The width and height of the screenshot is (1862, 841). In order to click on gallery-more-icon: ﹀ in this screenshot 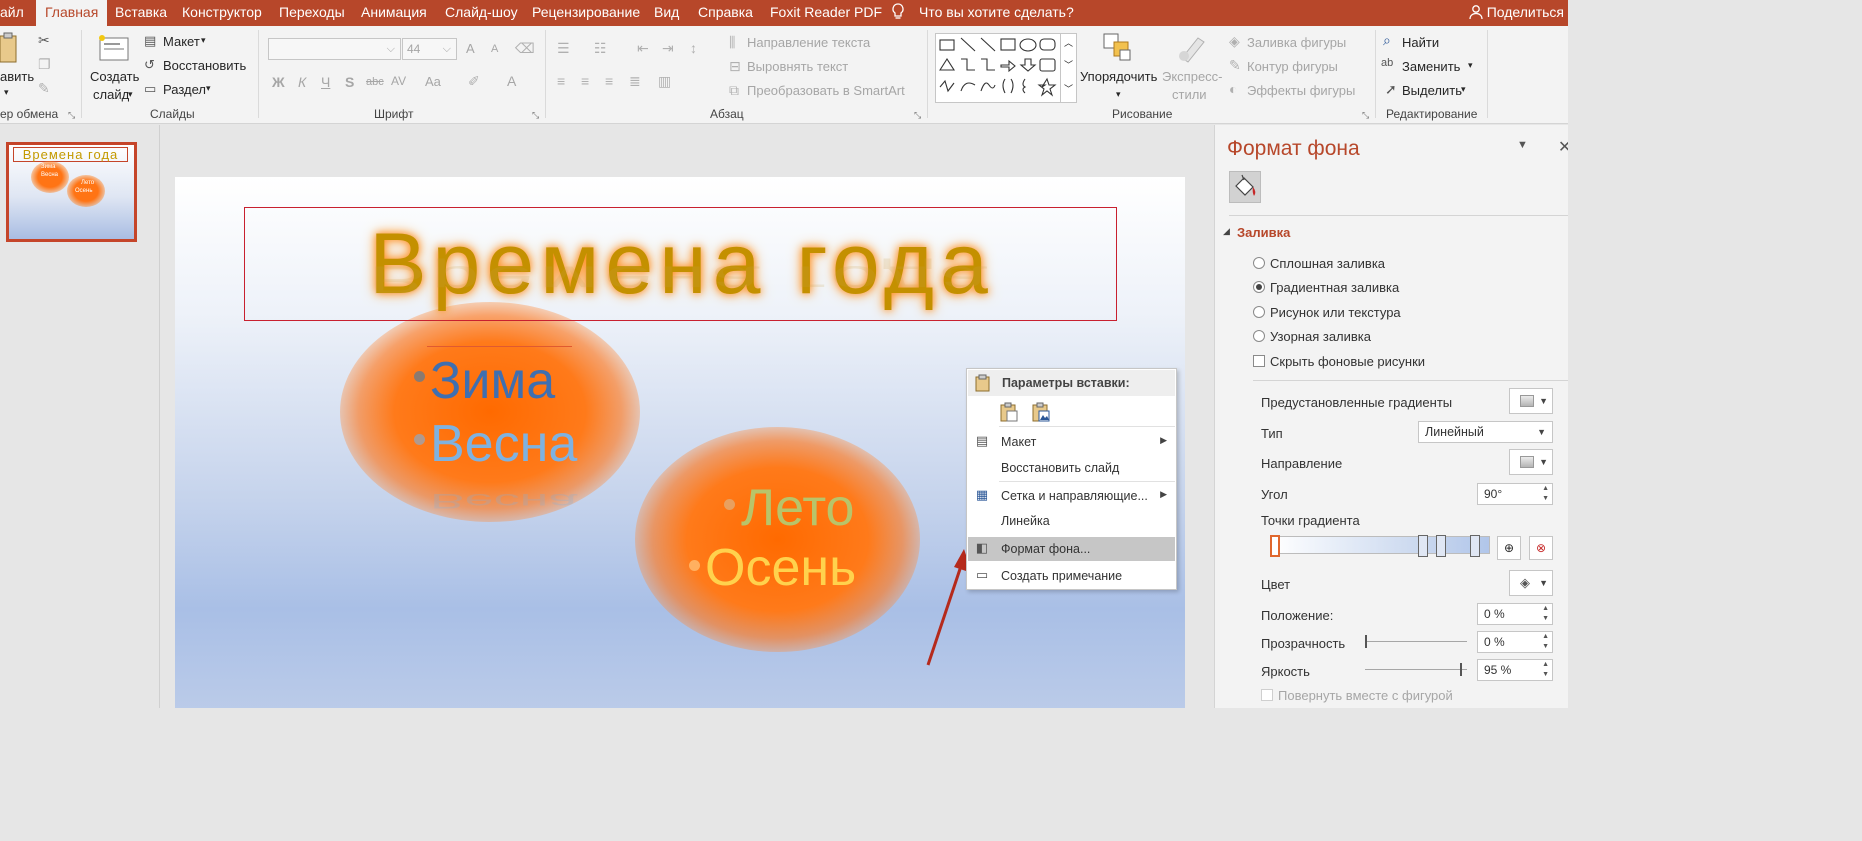, I will do `click(1068, 88)`.